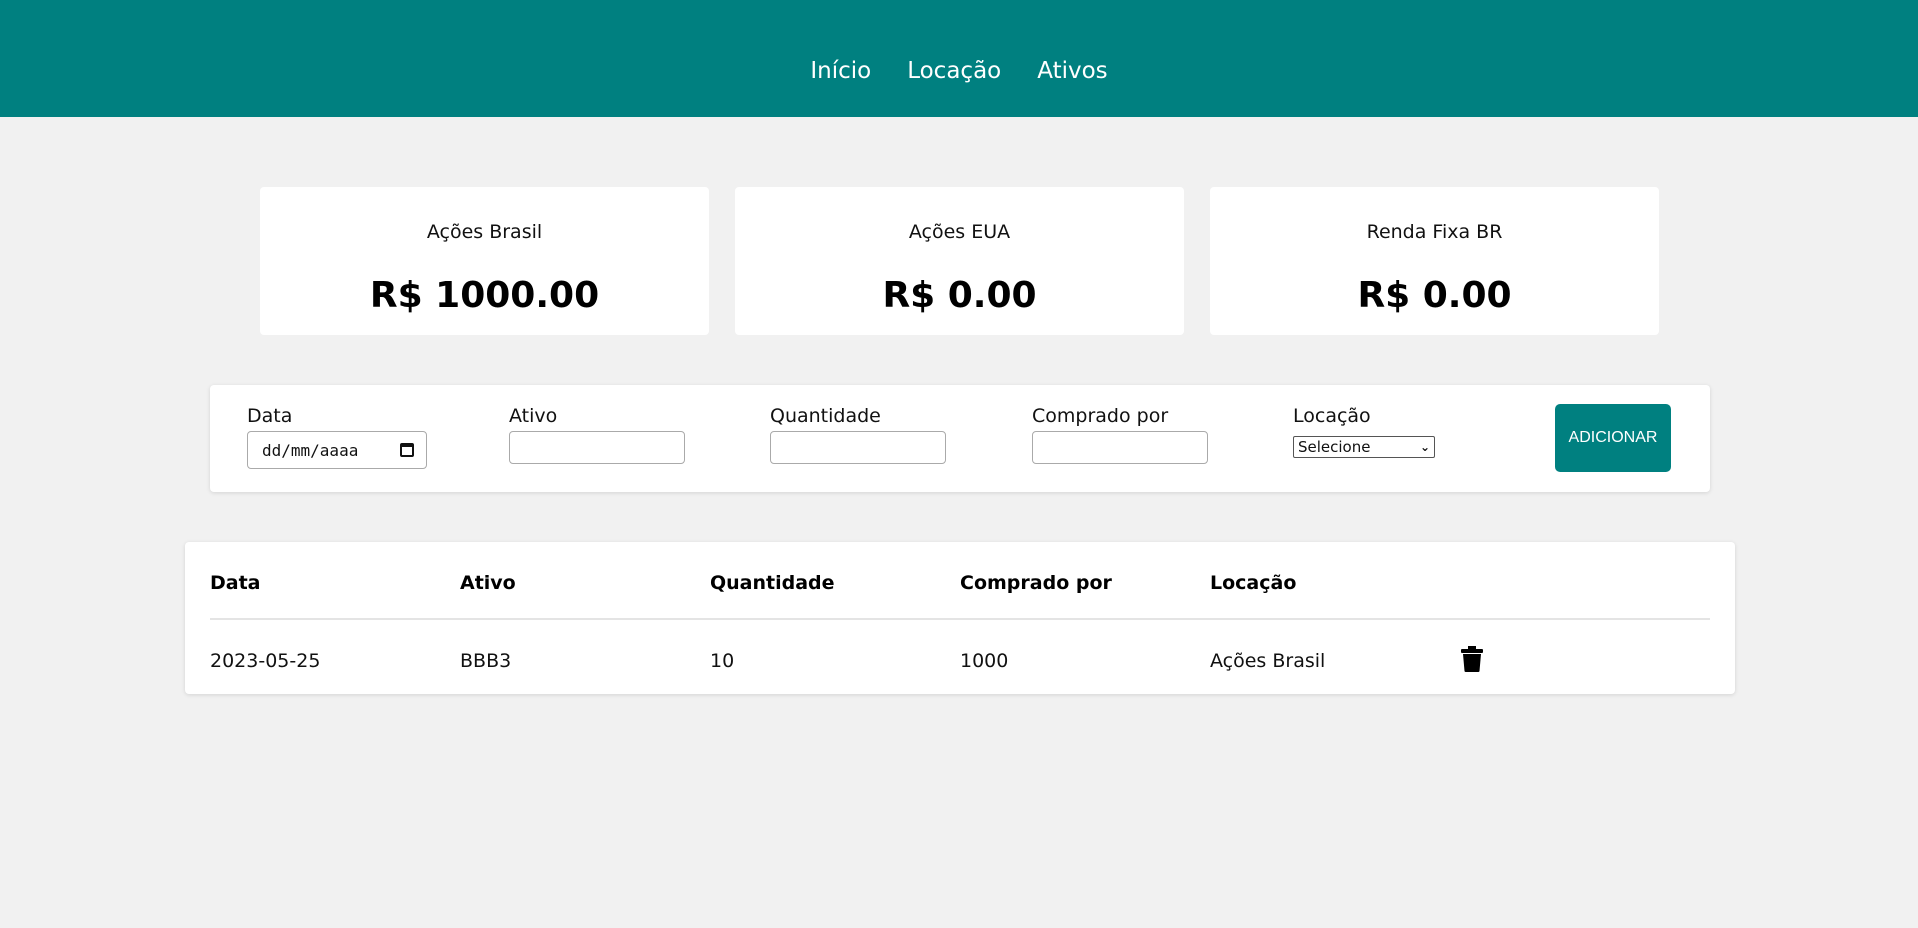 The height and width of the screenshot is (928, 1918). Describe the element at coordinates (1072, 71) in the screenshot. I see `nav-item-ativos: Ativos` at that location.